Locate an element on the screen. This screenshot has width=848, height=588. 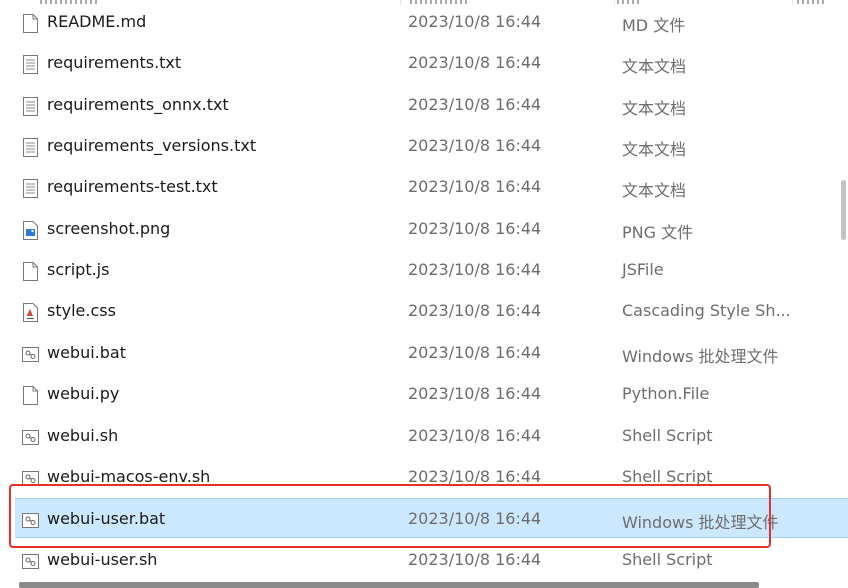
annotation-highlight-box is located at coordinates (390, 516).